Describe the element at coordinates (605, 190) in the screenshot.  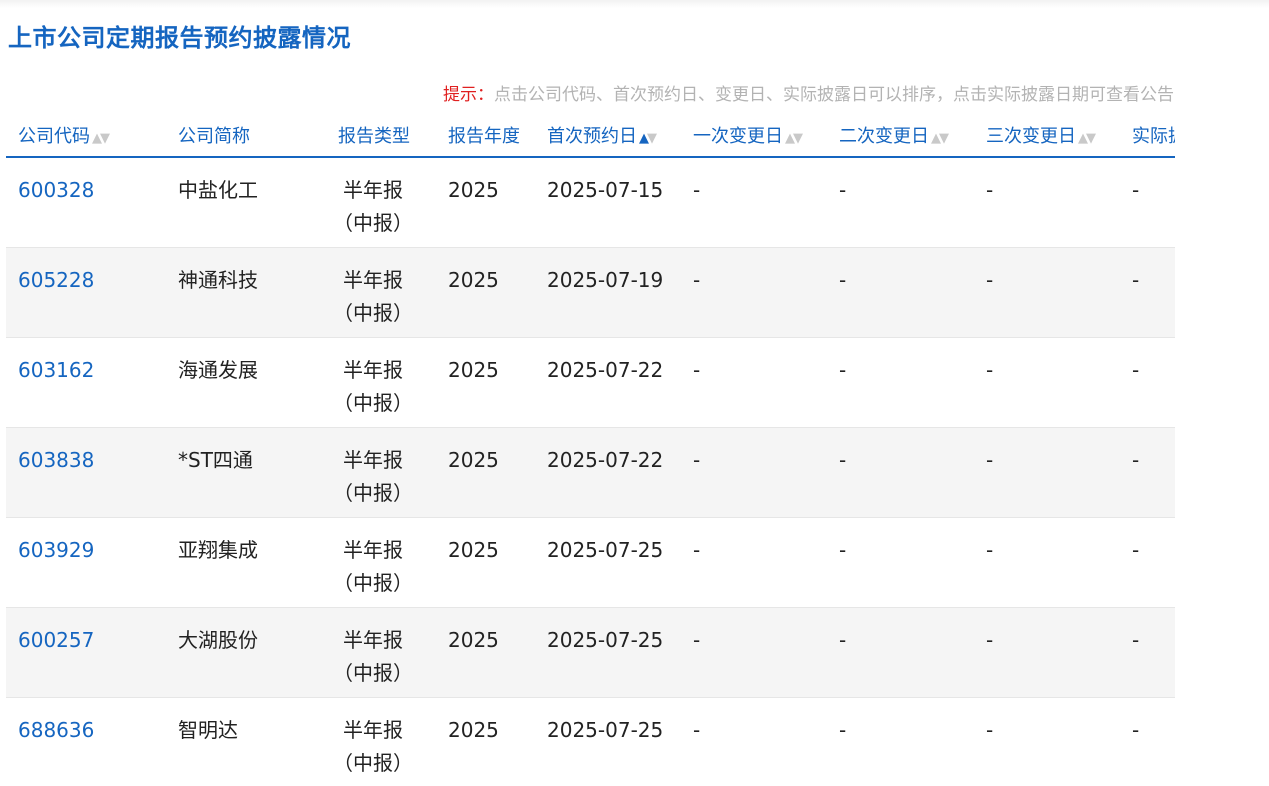
I see `first-date: 2025-07-15` at that location.